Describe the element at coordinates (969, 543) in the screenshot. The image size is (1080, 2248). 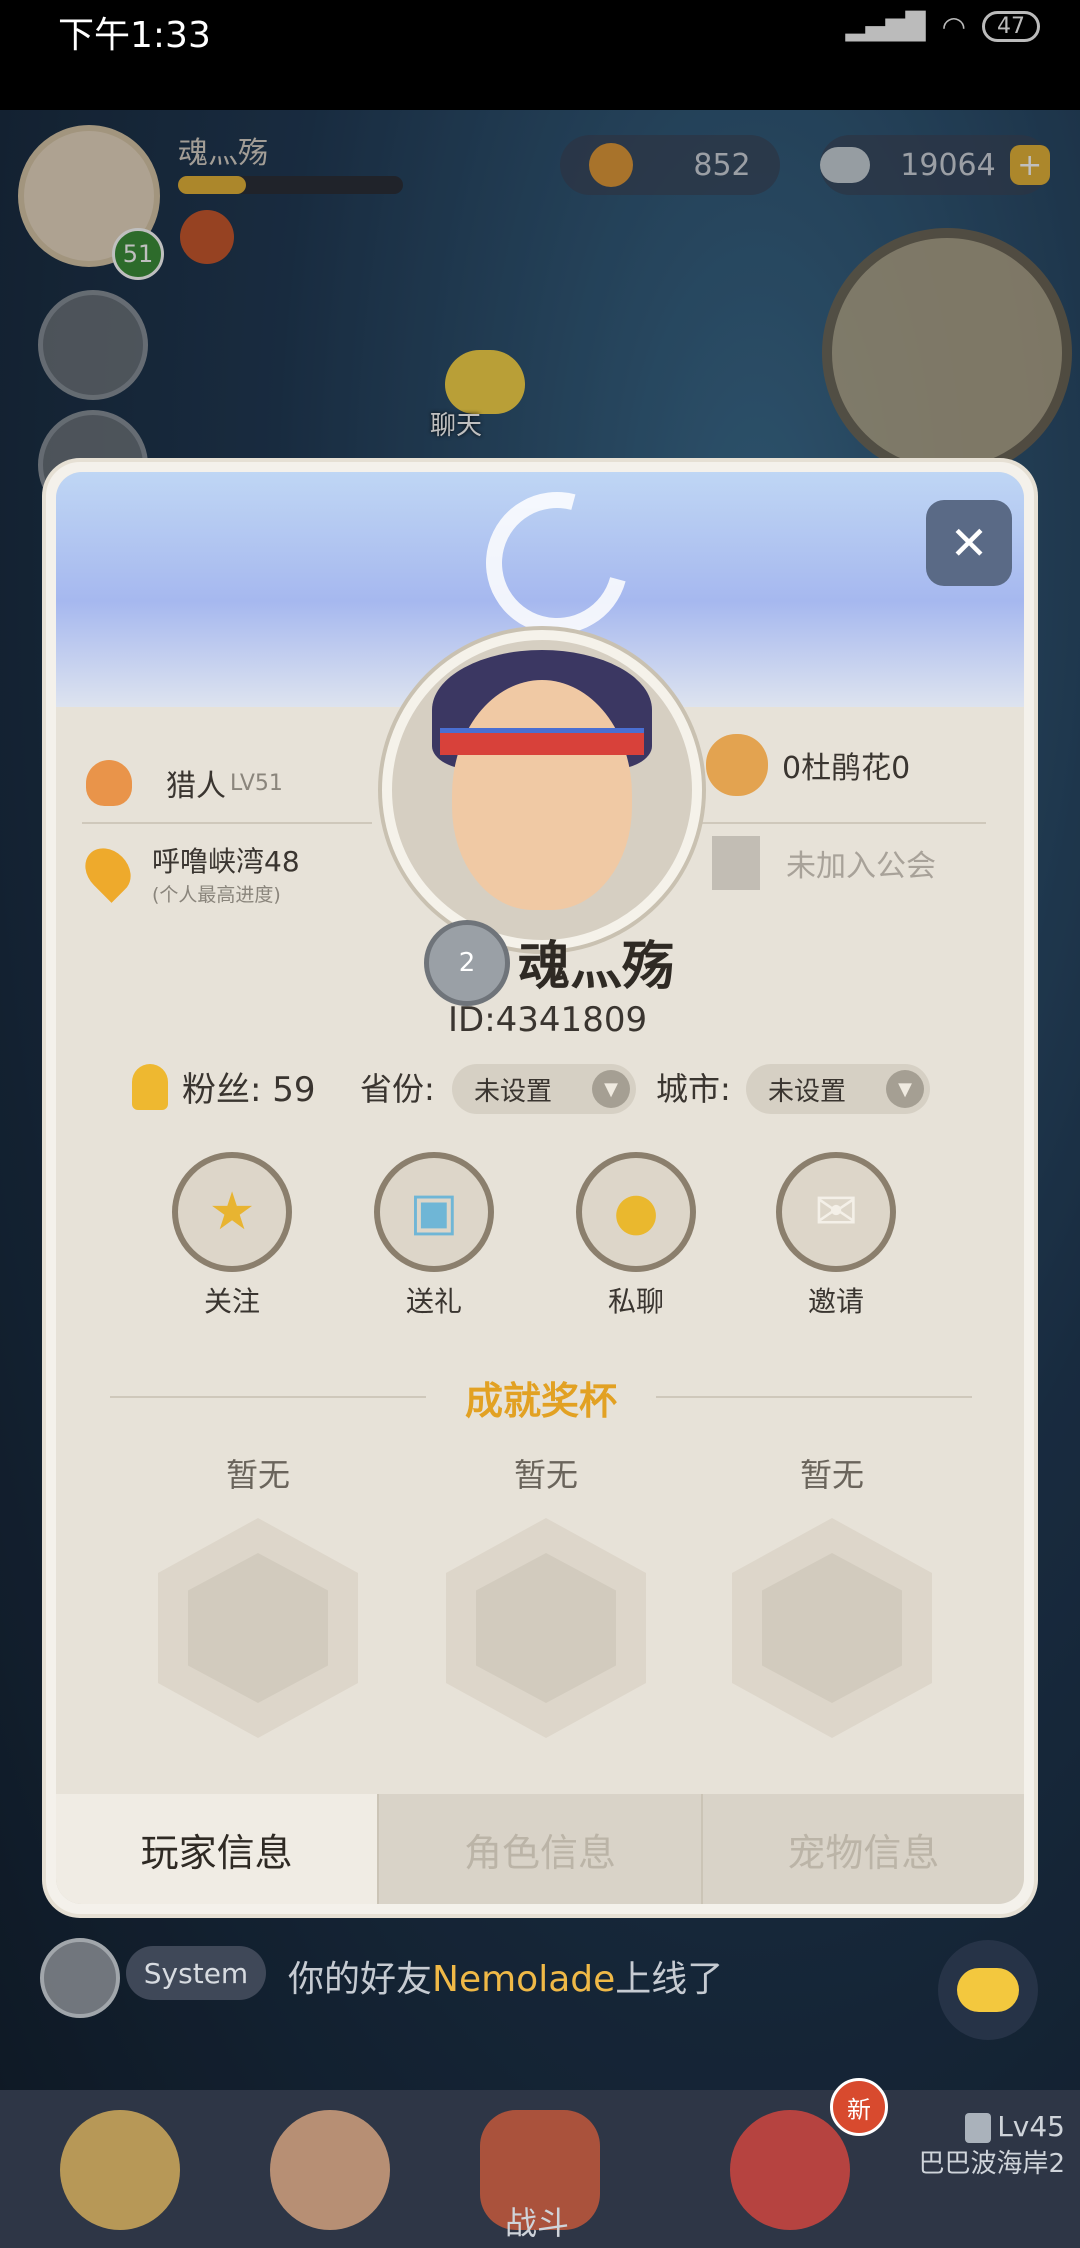
I see `close-button: ✕` at that location.